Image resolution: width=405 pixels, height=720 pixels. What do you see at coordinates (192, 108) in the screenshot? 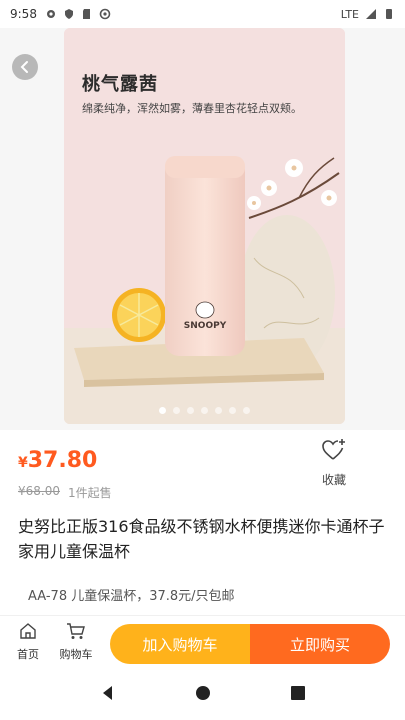
I see `hero-subtitle: 绵柔纯净，浑然如雾，薄春里杏花轻点双颊。` at bounding box center [192, 108].